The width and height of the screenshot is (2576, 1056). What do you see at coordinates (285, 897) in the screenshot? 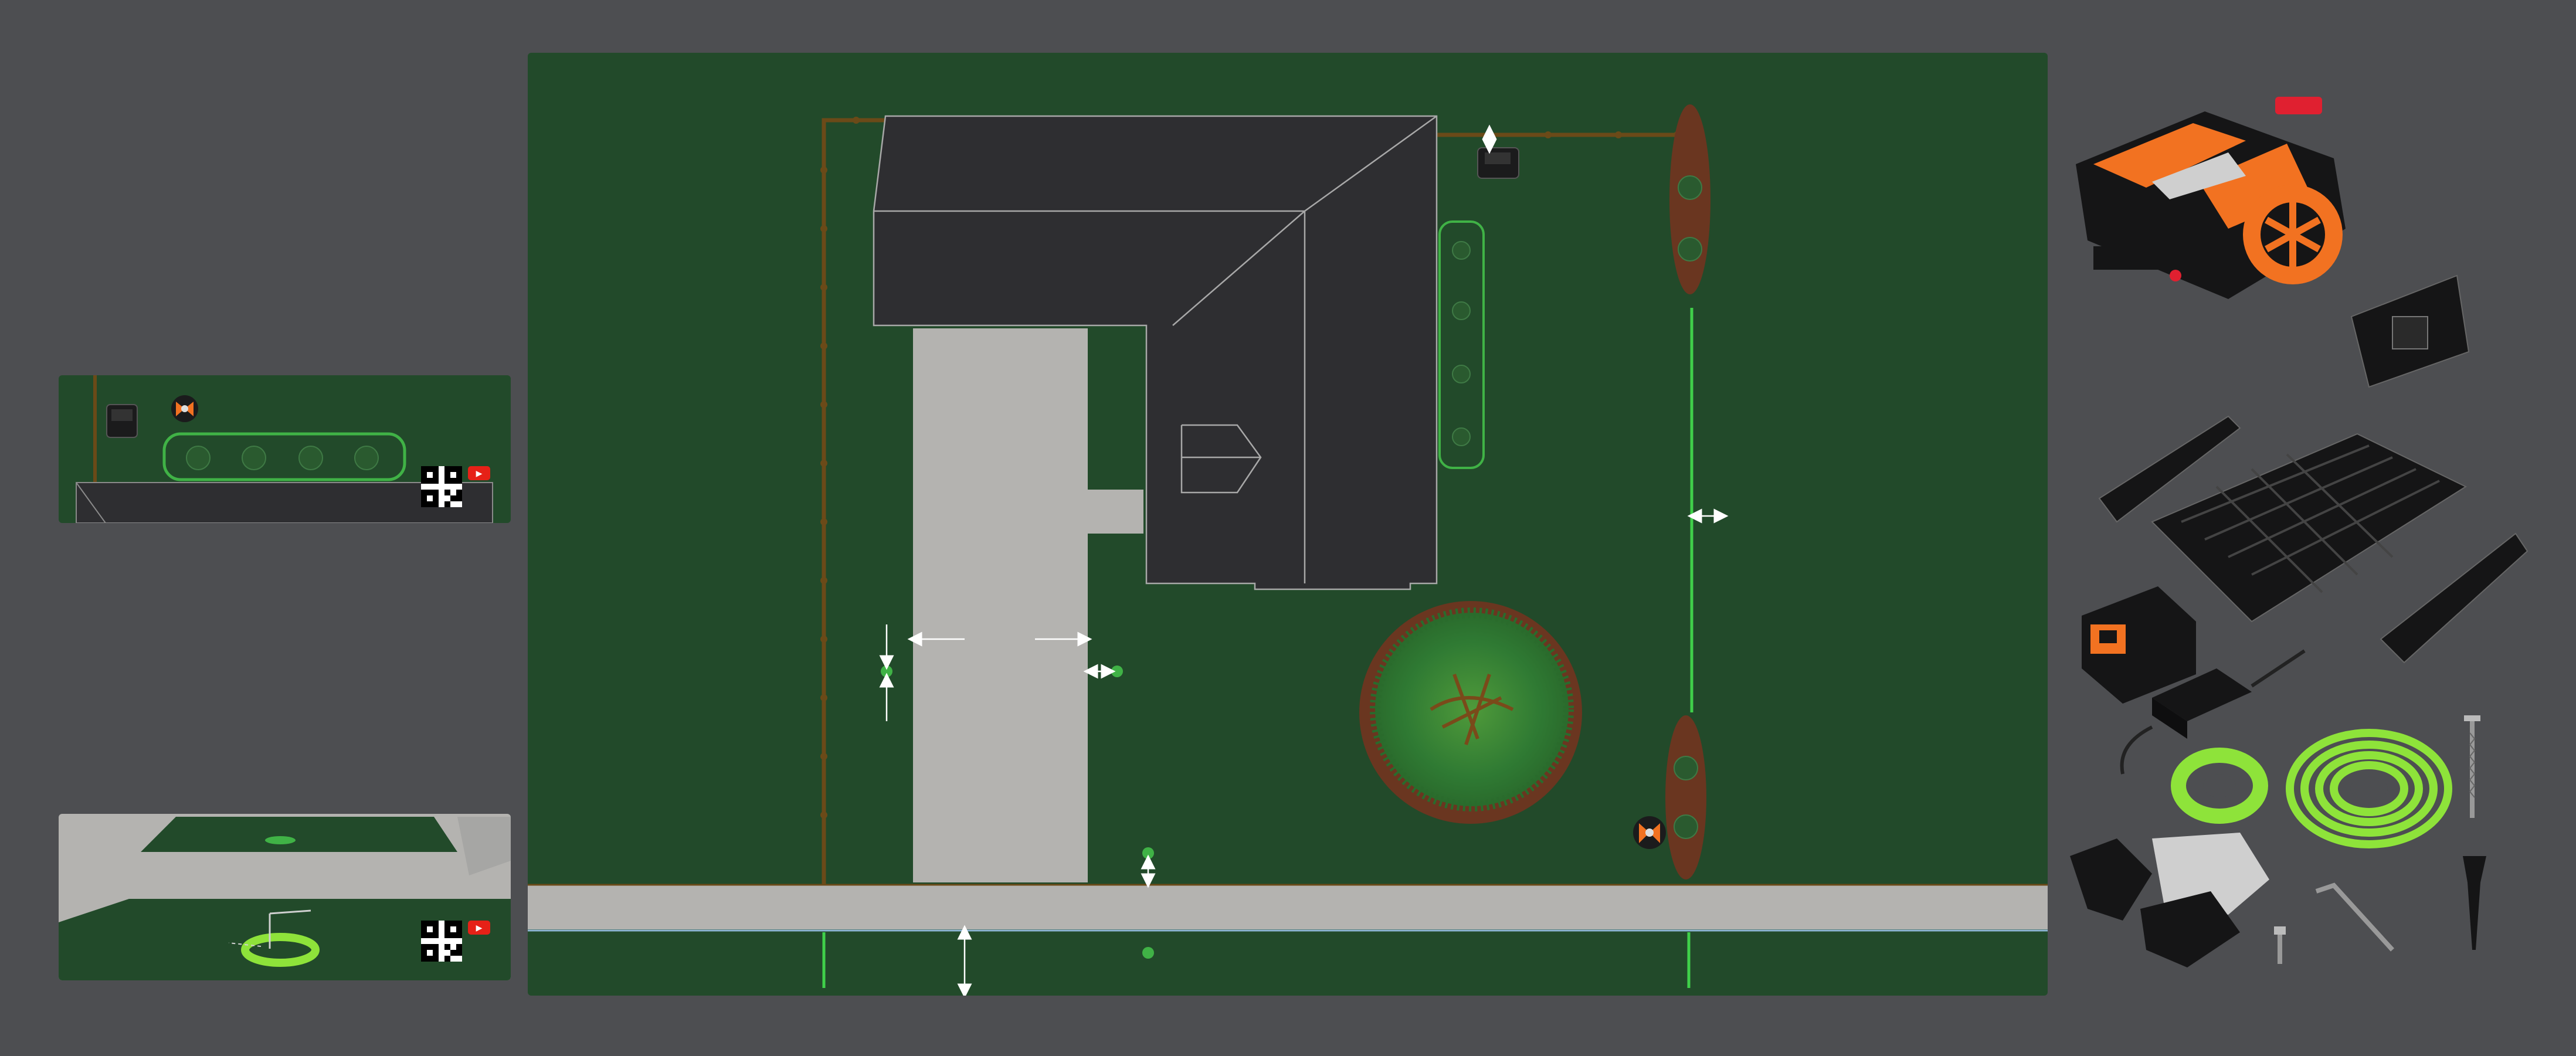
I see `inset-panel-slope-view: ▶` at bounding box center [285, 897].